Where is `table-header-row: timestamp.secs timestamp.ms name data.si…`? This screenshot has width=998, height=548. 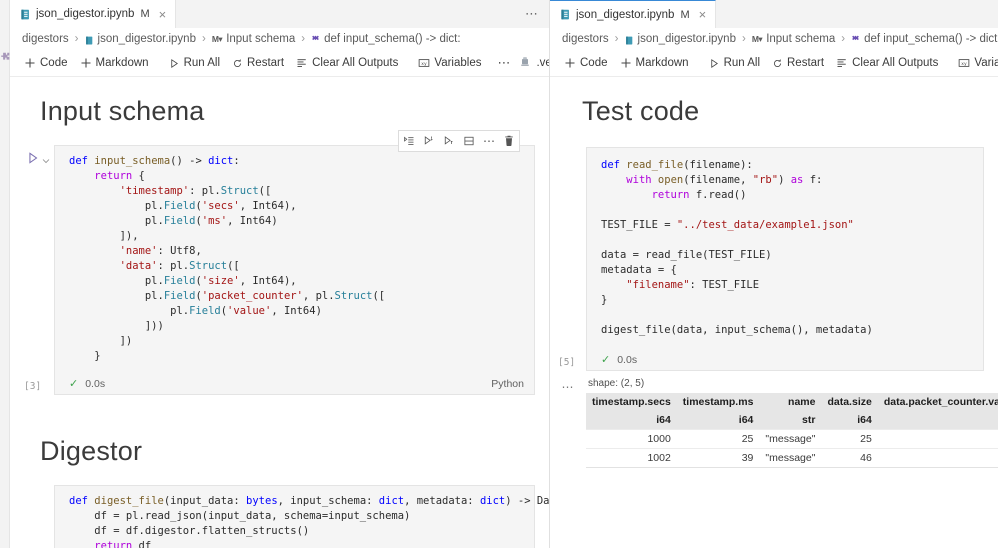 table-header-row: timestamp.secs timestamp.ms name data.si… is located at coordinates (792, 401).